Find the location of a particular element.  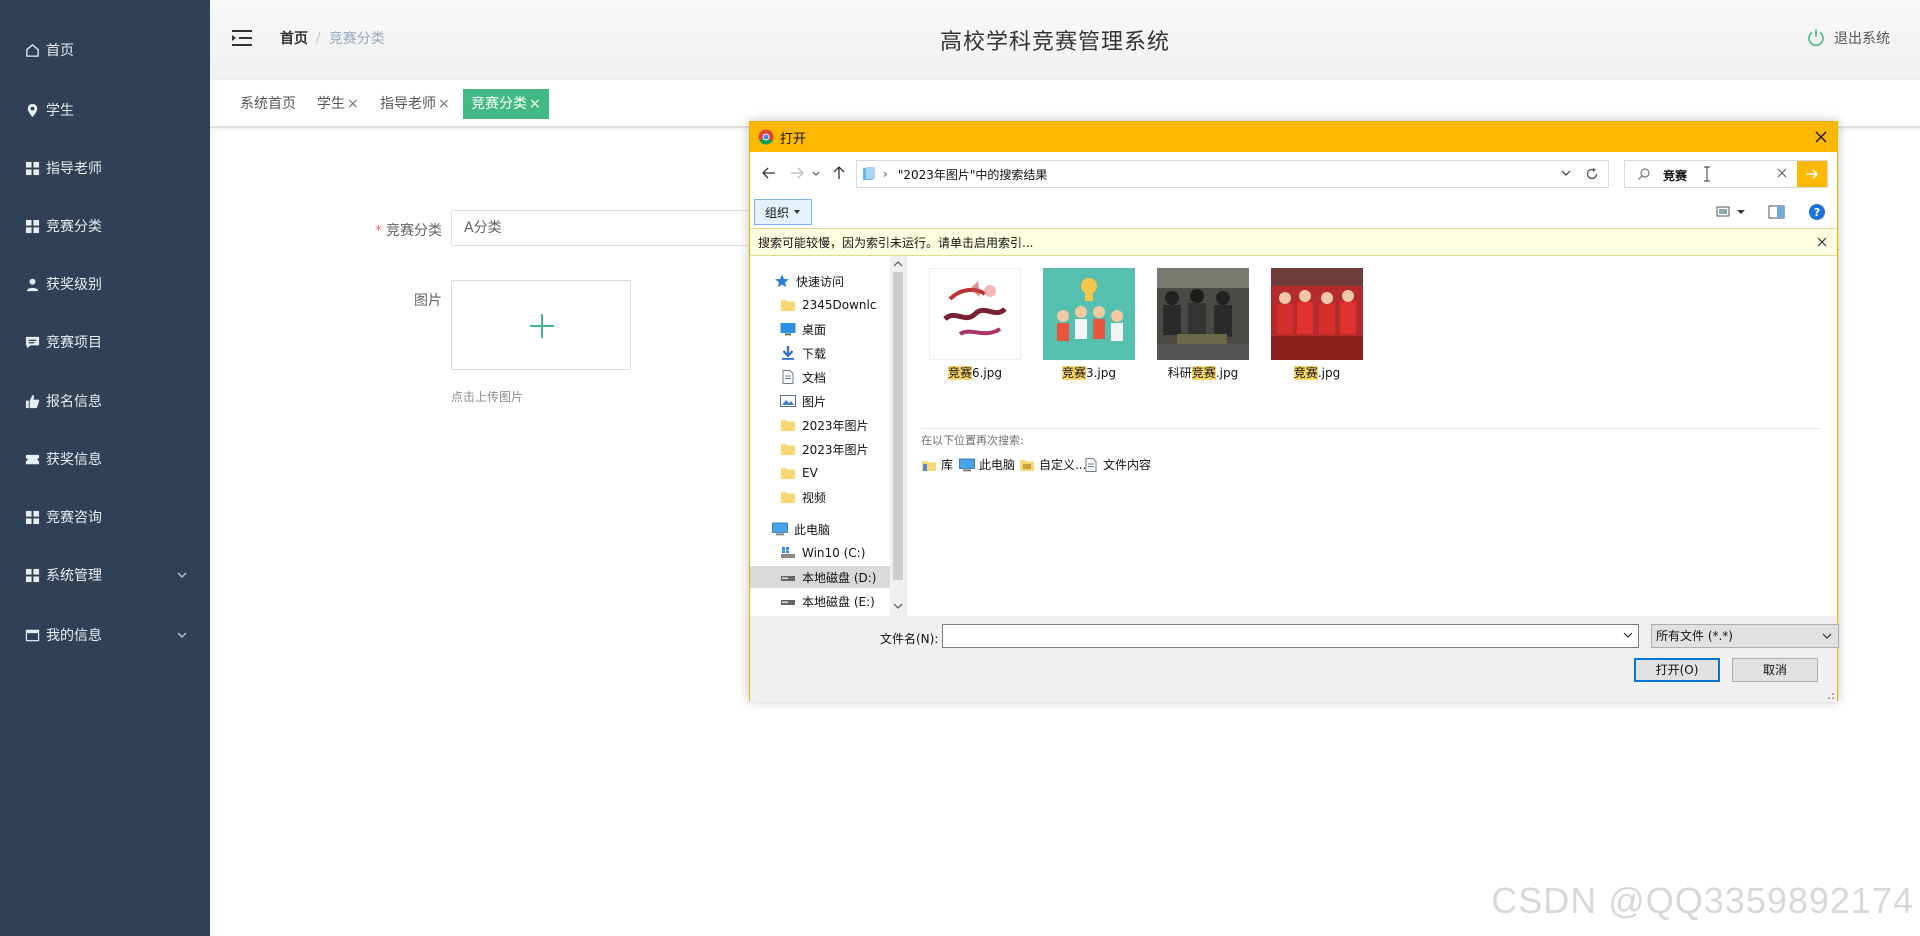

tree-item-quick-access: 快速访问 is located at coordinates (840, 281).